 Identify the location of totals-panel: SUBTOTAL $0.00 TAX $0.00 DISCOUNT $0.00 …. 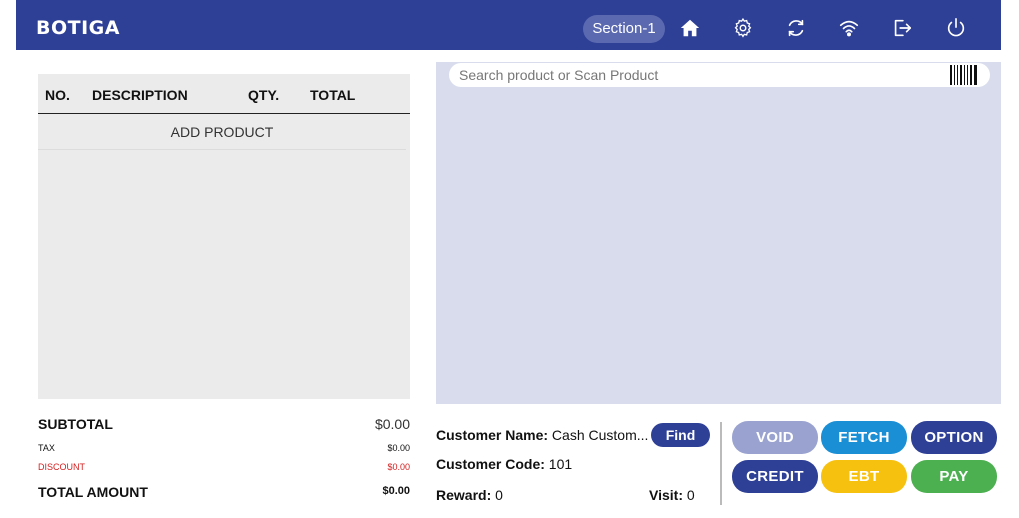
(224, 462).